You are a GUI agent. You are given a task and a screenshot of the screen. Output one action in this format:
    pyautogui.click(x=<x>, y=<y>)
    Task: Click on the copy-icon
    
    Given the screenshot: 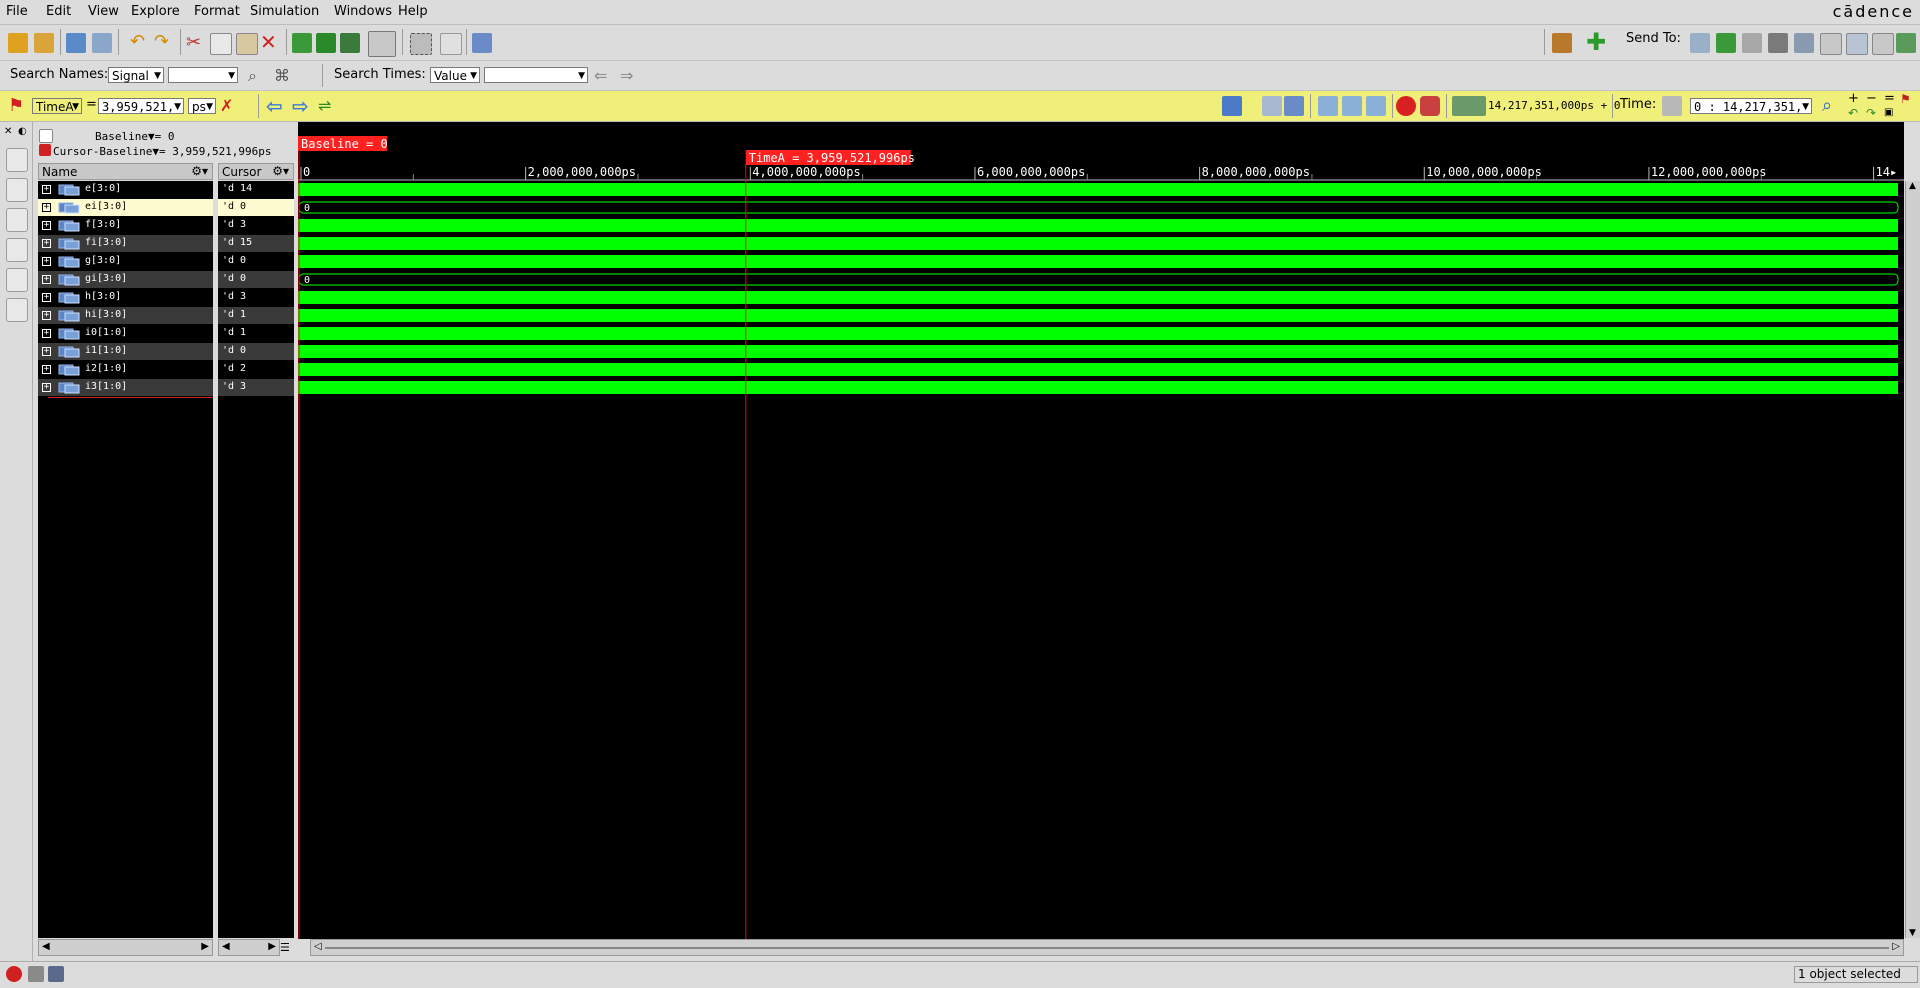 What is the action you would take?
    pyautogui.click(x=221, y=44)
    